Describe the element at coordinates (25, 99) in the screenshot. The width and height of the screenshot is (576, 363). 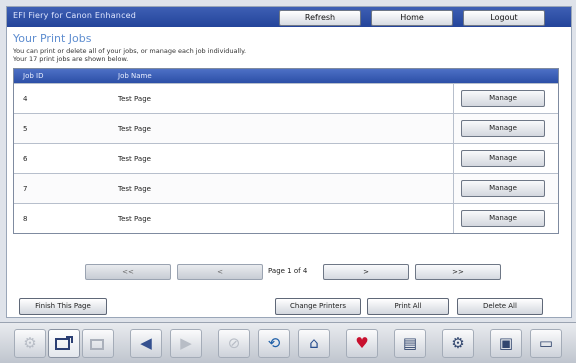
I see `job-id-cell: 4` at that location.